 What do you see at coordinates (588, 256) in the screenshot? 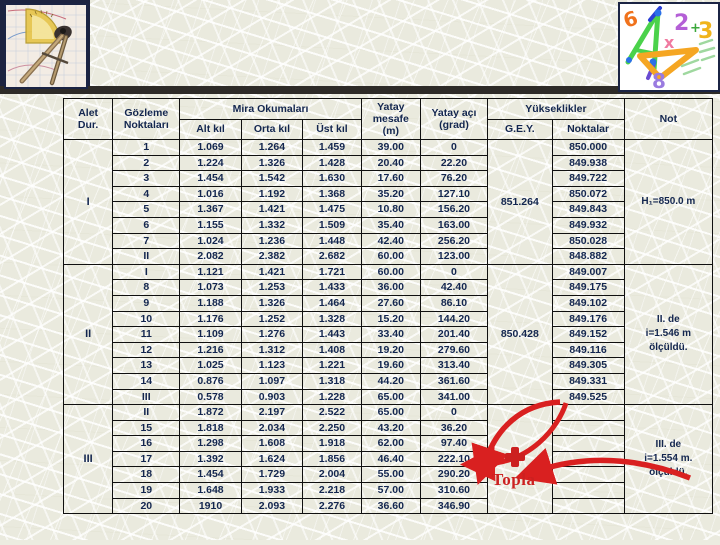
I see `cell-nokta-yukseklik: 848.882` at bounding box center [588, 256].